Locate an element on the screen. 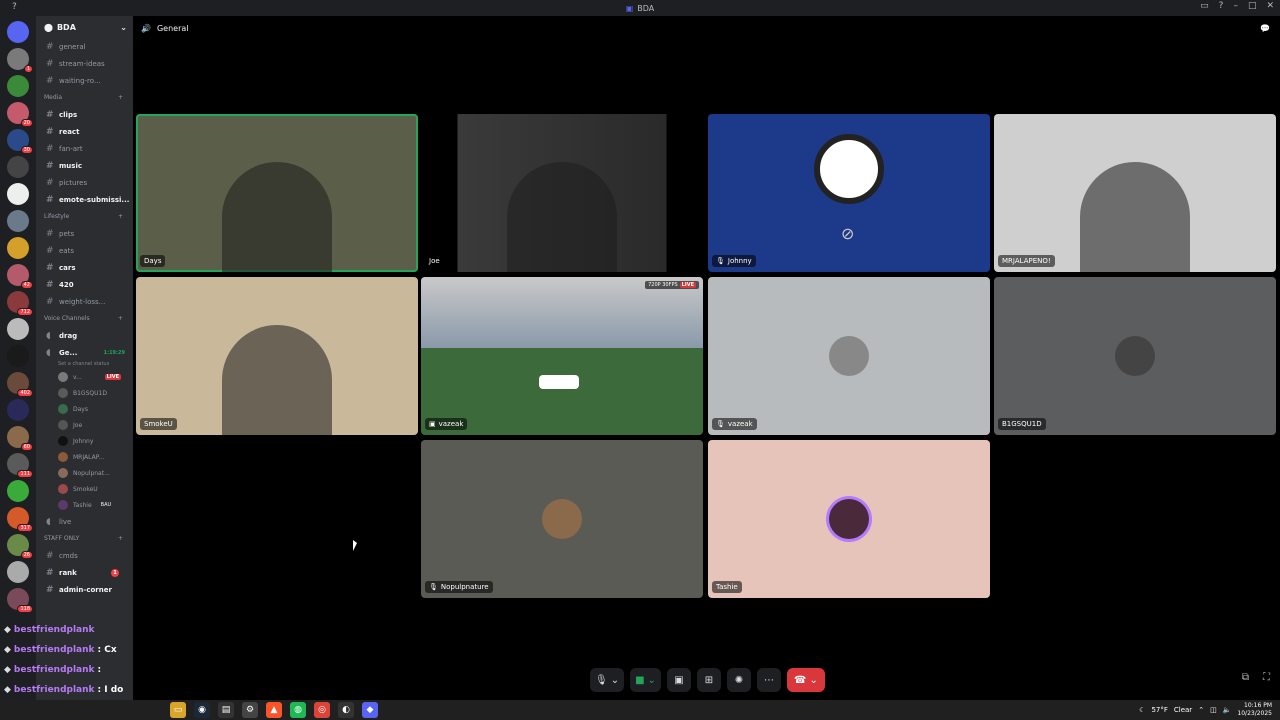  popout-icon: ⧉ is located at coordinates (1245, 677).